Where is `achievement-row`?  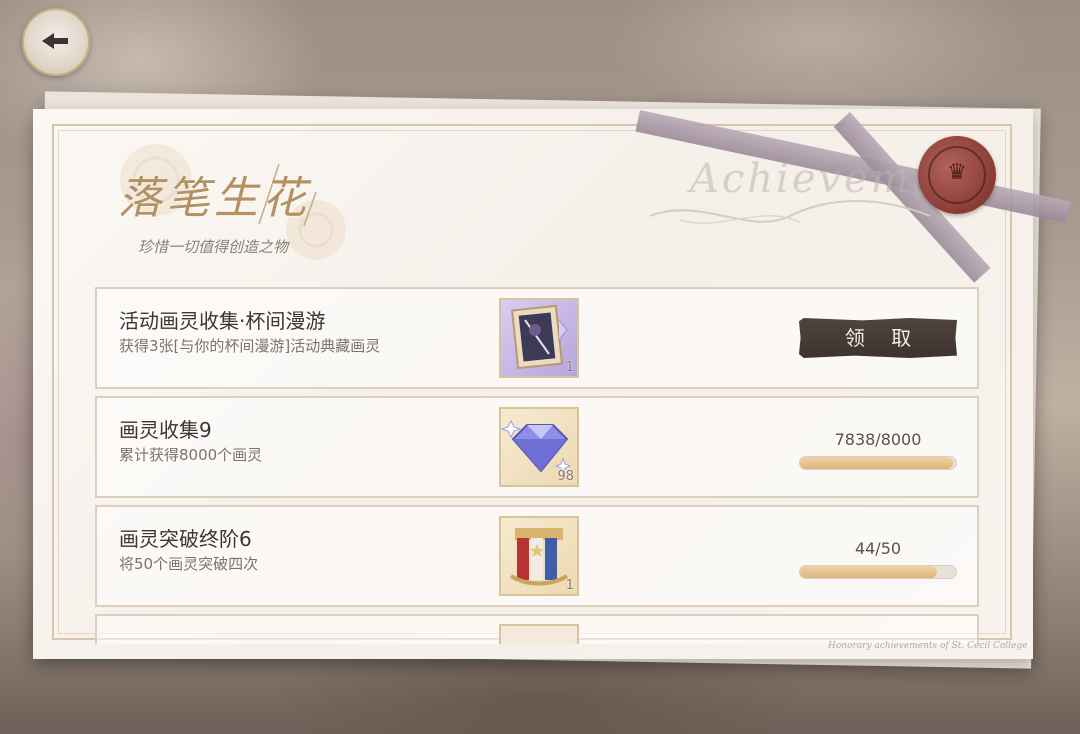
achievement-row is located at coordinates (537, 629).